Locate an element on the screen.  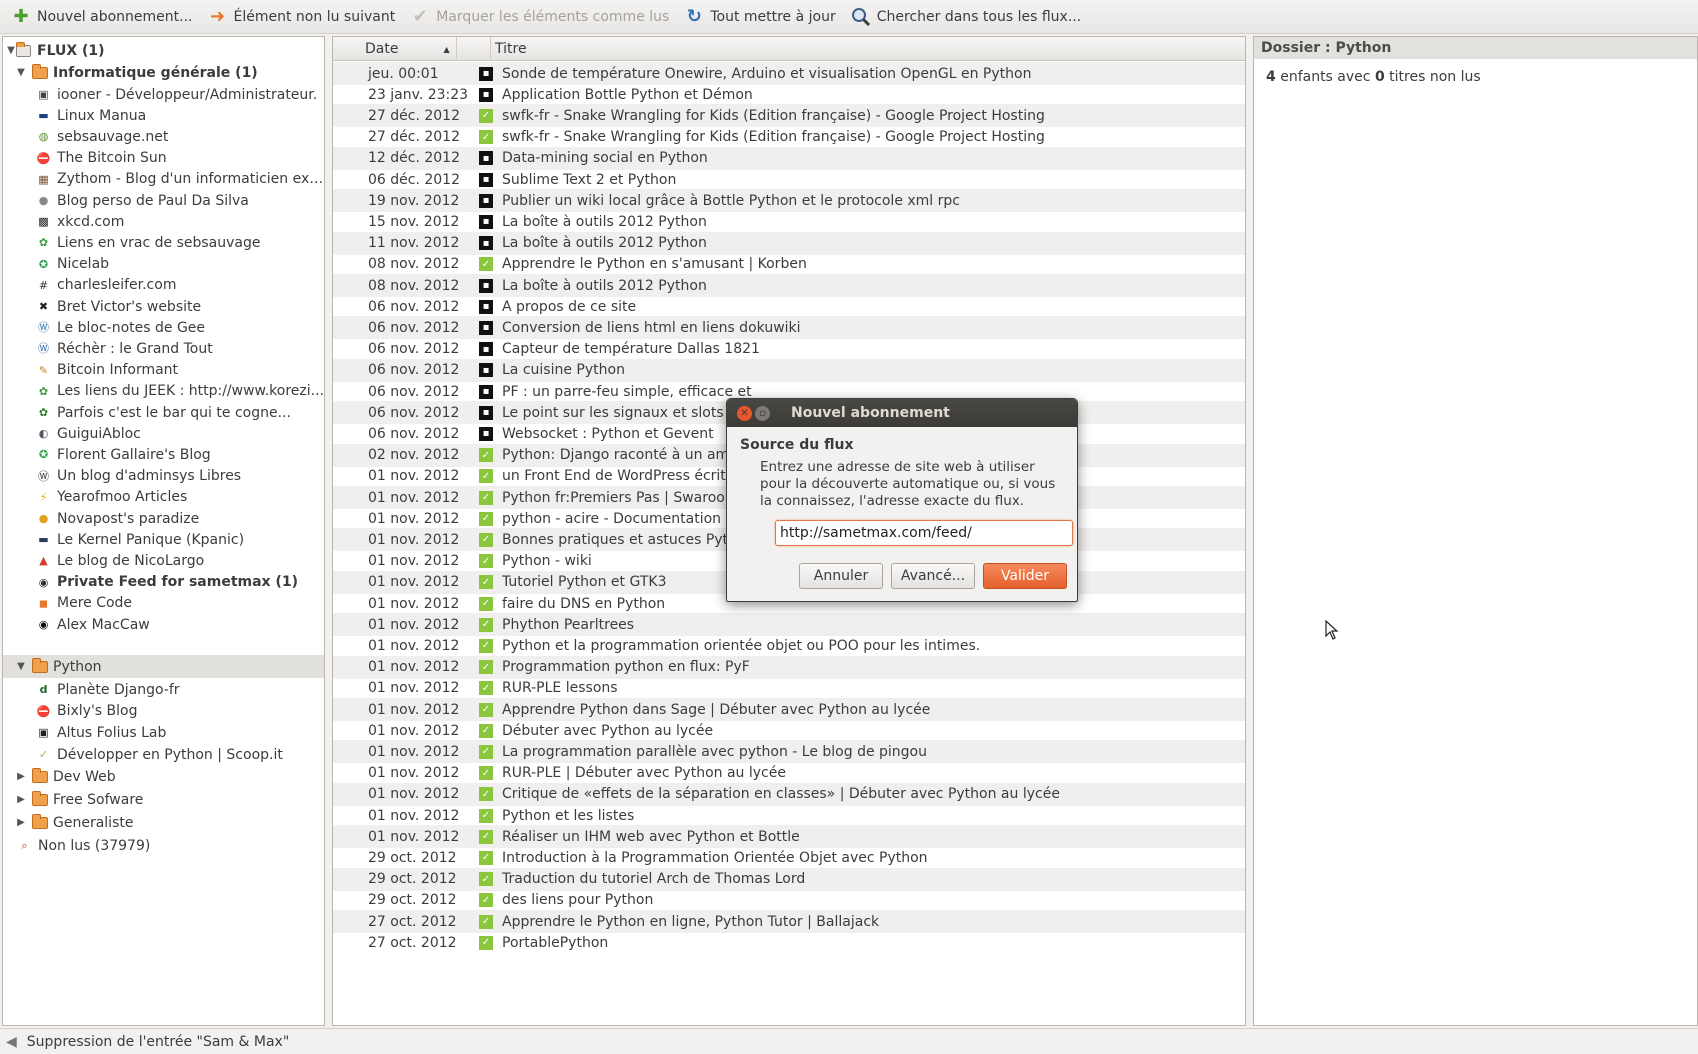
feed-item: ◍ sebsauvage.net is located at coordinates (163, 136).